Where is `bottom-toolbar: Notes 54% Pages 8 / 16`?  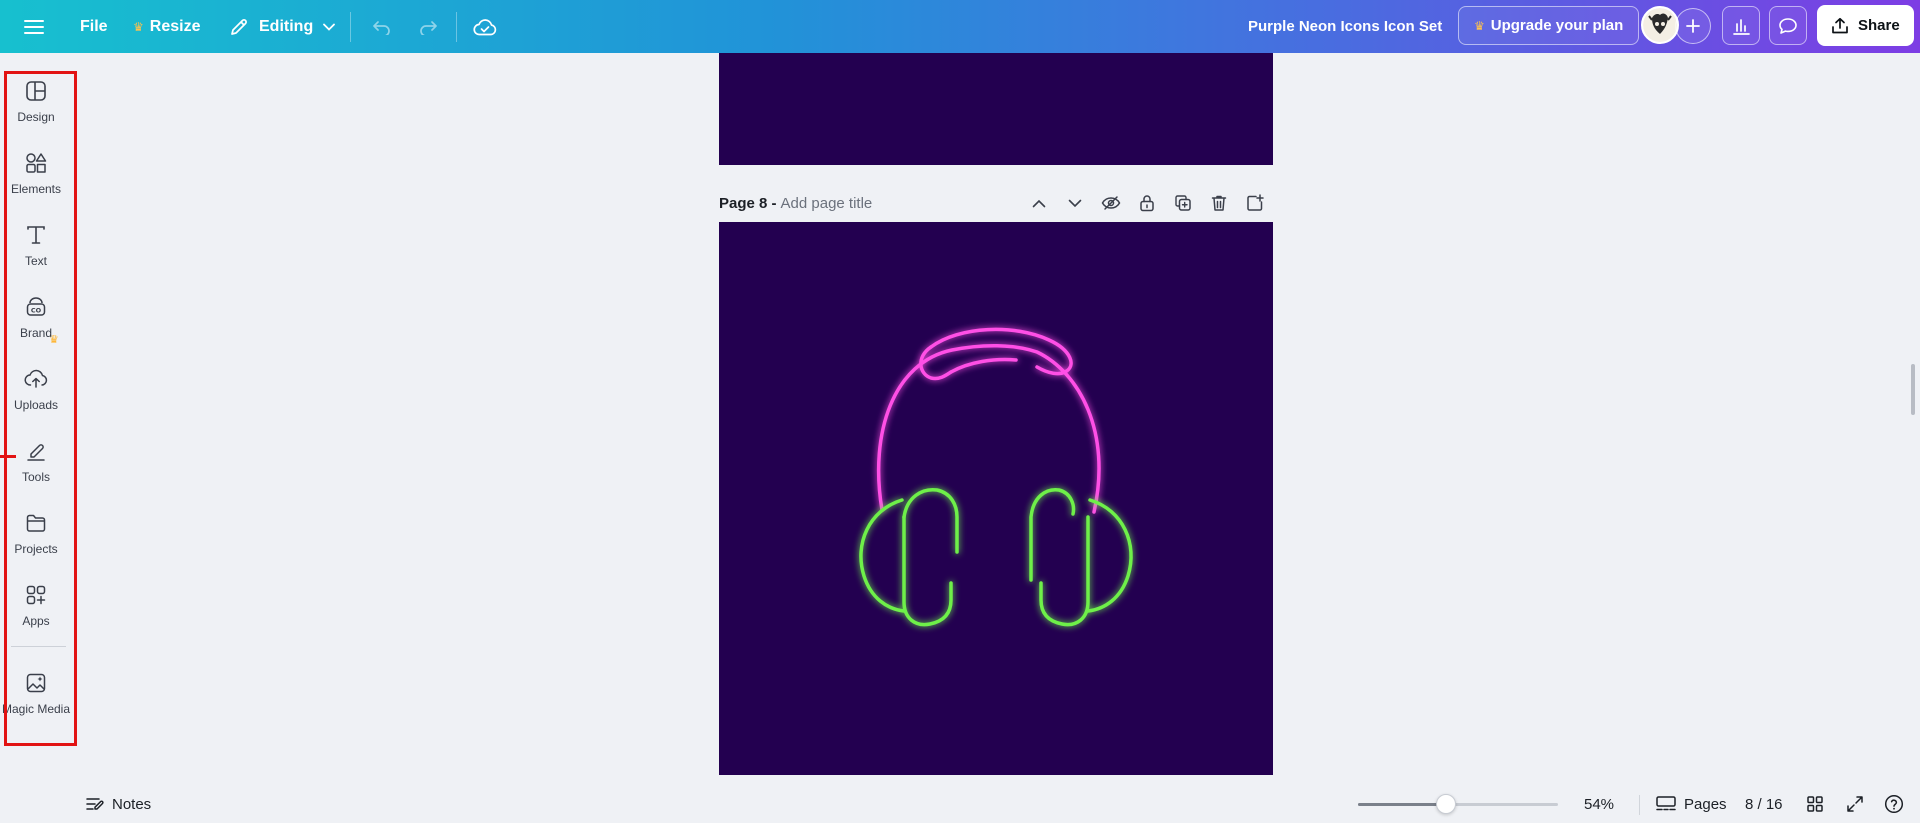
bottom-toolbar: Notes 54% Pages 8 / 16 is located at coordinates (960, 804).